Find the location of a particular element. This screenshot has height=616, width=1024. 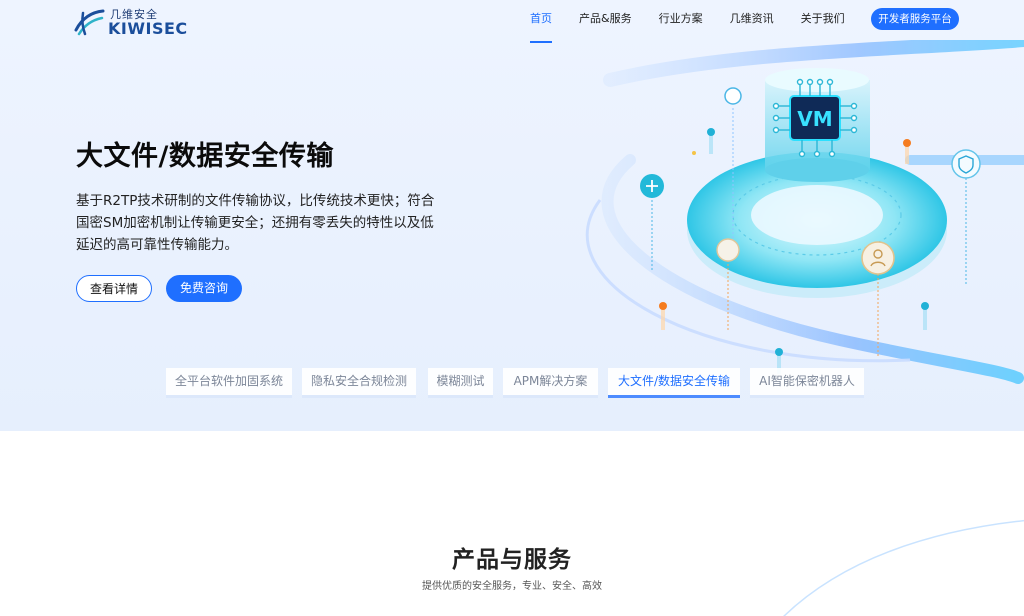

decorative-arc is located at coordinates (903, 567).